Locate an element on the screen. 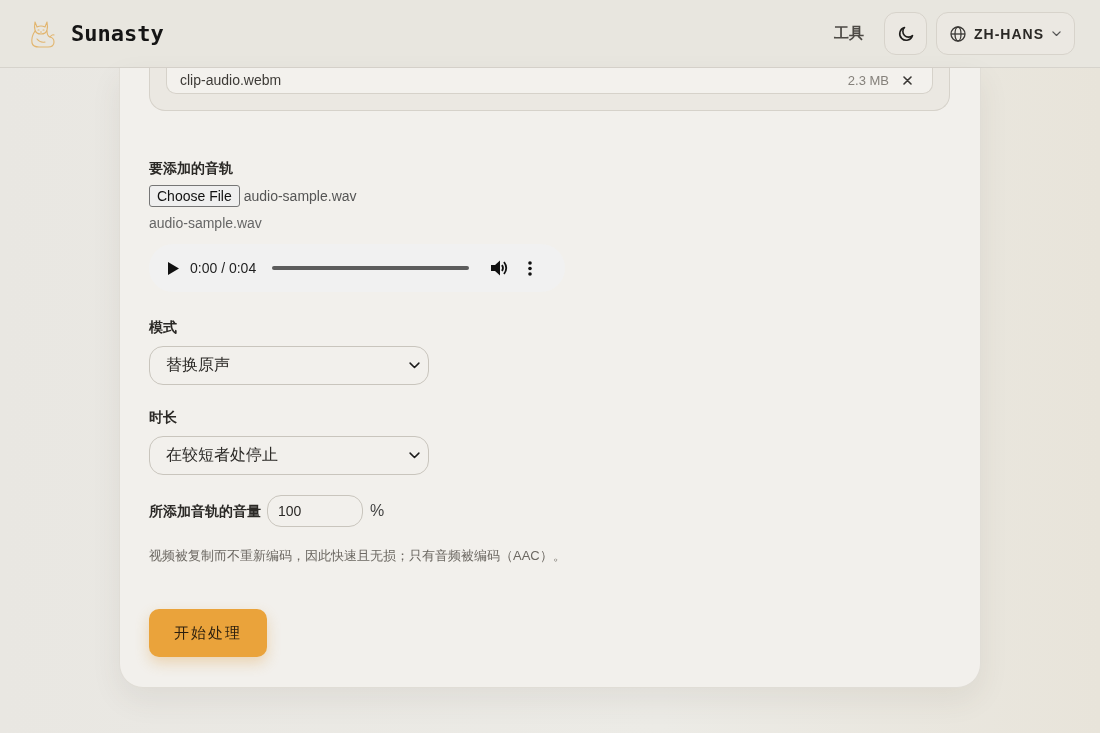  seek-track is located at coordinates (371, 268).